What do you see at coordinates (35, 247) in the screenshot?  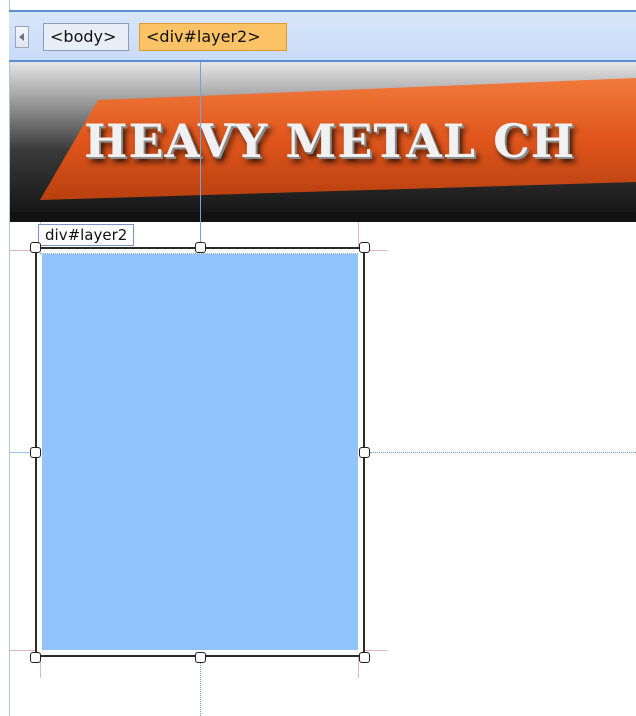 I see `resize-handle-top-left` at bounding box center [35, 247].